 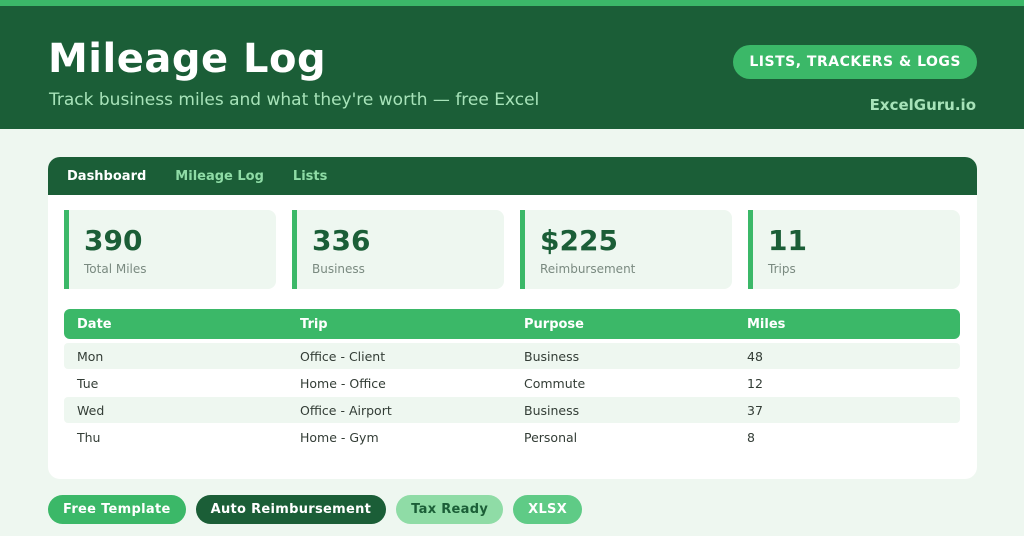 What do you see at coordinates (855, 62) in the screenshot?
I see `category-badge: LISTS, TRACKERS & LOGS` at bounding box center [855, 62].